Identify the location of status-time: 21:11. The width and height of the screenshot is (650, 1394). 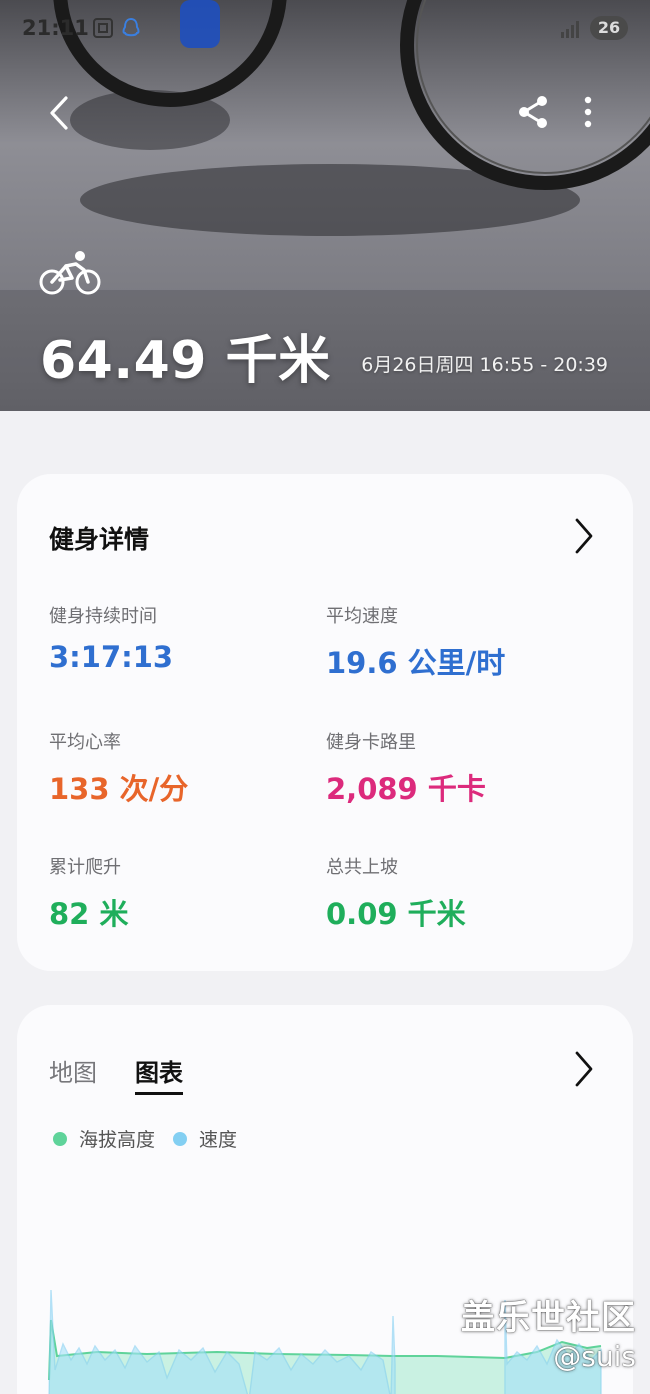
(55, 28).